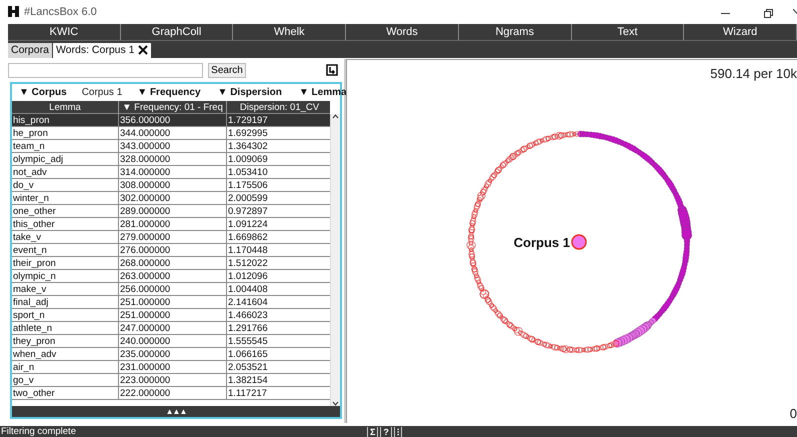 The image size is (797, 437). Describe the element at coordinates (278, 289) in the screenshot. I see `table-cell: 1.004408` at that location.